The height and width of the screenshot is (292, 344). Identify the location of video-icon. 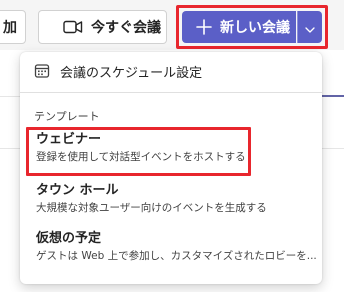
(73, 27).